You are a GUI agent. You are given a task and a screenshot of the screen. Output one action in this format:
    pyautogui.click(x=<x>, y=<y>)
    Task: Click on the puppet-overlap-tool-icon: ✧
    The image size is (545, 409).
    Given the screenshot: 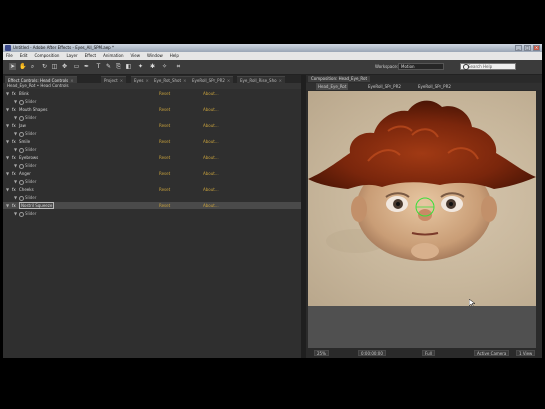 What is the action you would take?
    pyautogui.click(x=164, y=66)
    